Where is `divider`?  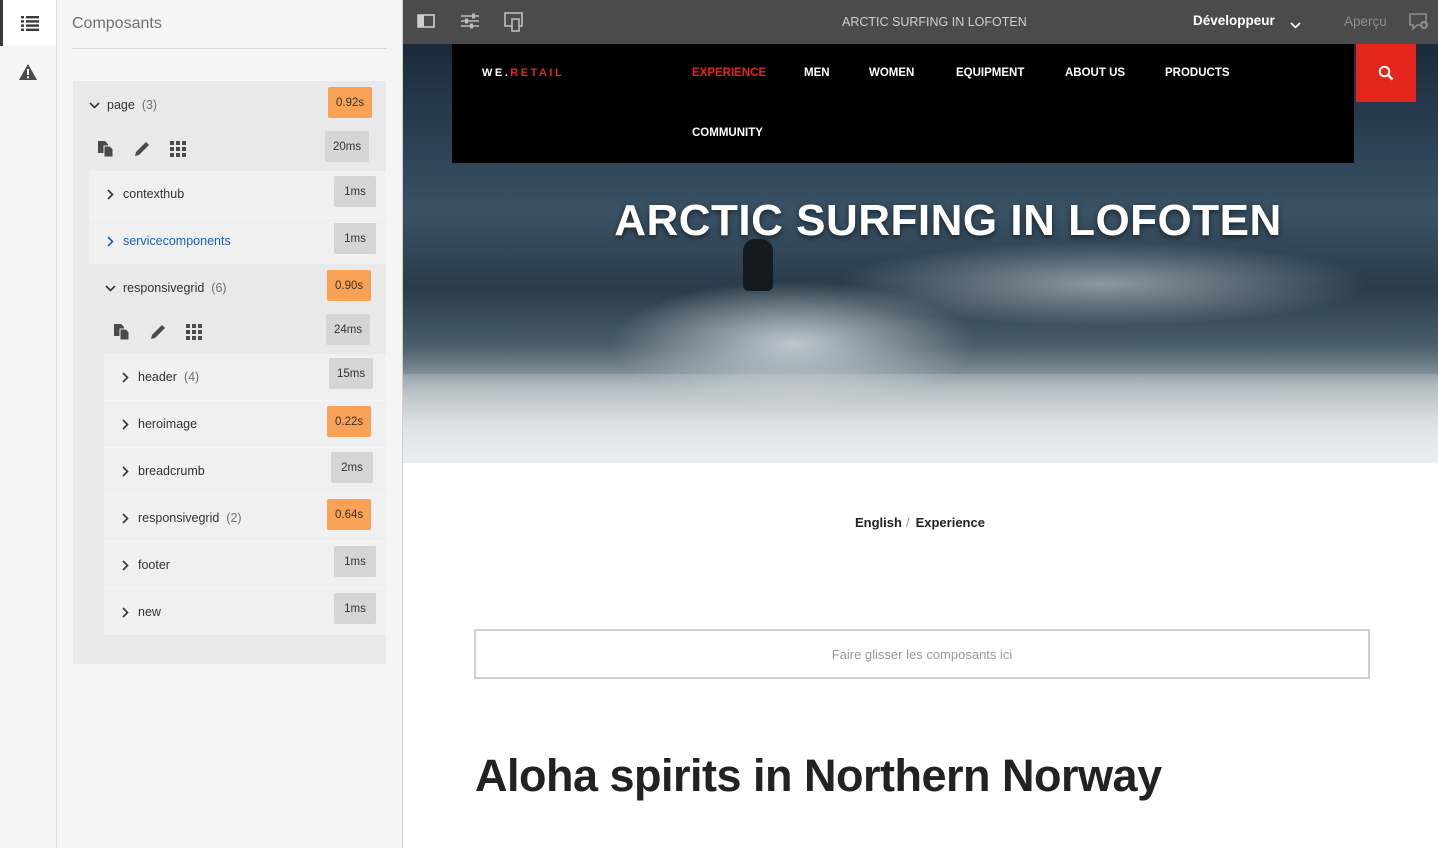
divider is located at coordinates (229, 48).